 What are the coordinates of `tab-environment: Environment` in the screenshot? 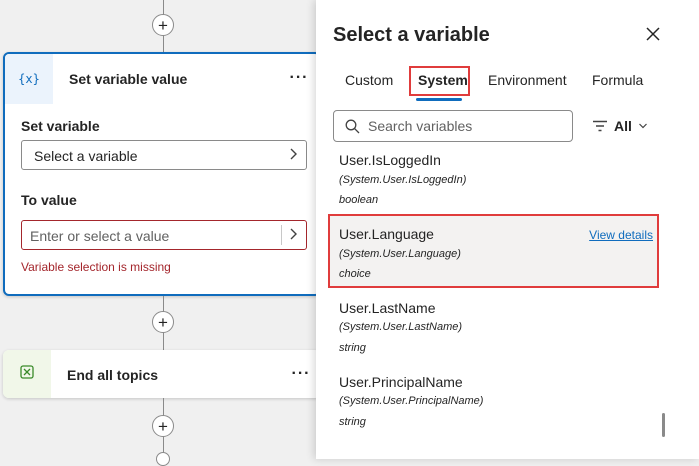 It's located at (527, 80).